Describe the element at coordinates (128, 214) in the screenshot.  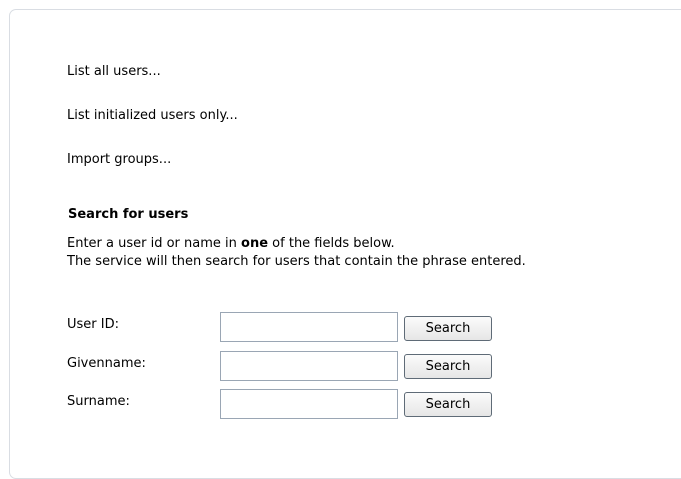
I see `search-section-title: Search for users` at that location.